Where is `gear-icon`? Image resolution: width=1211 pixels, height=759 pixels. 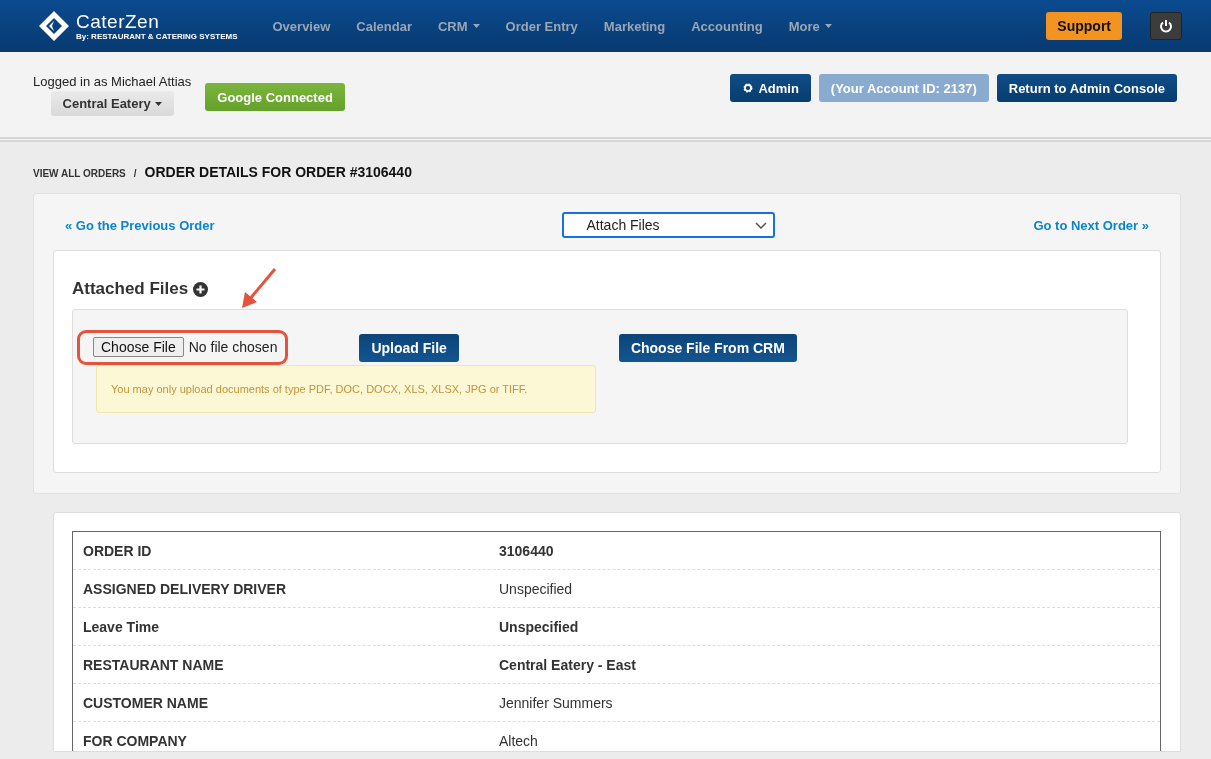
gear-icon is located at coordinates (748, 88).